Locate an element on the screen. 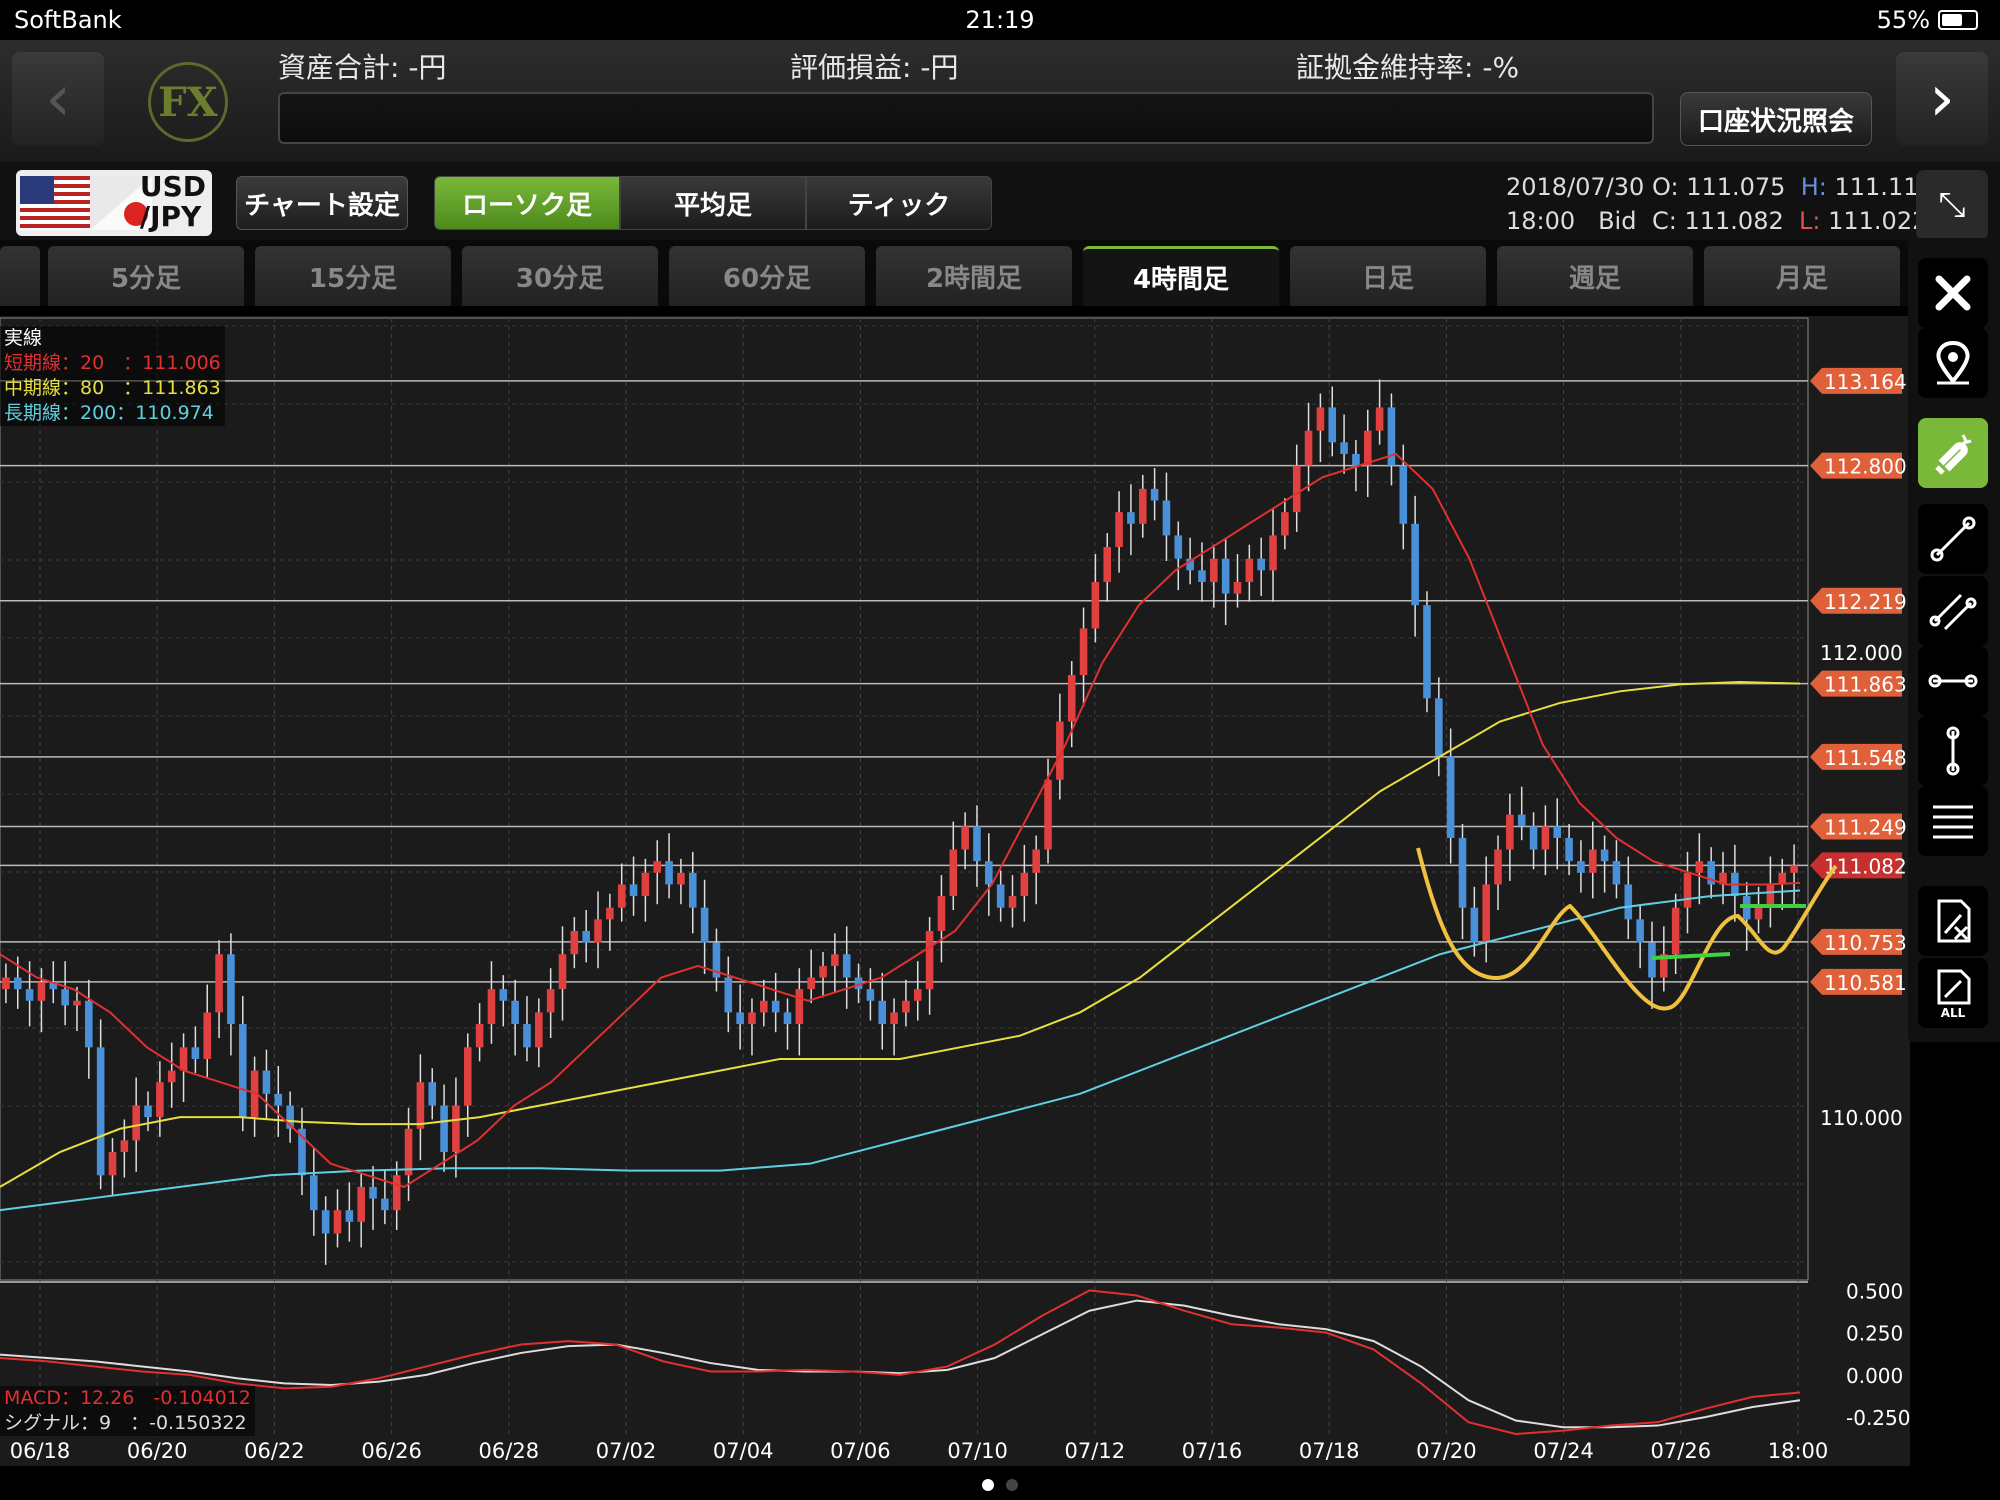 The image size is (2000, 1500). parallel-line-tool-button is located at coordinates (1953, 611).